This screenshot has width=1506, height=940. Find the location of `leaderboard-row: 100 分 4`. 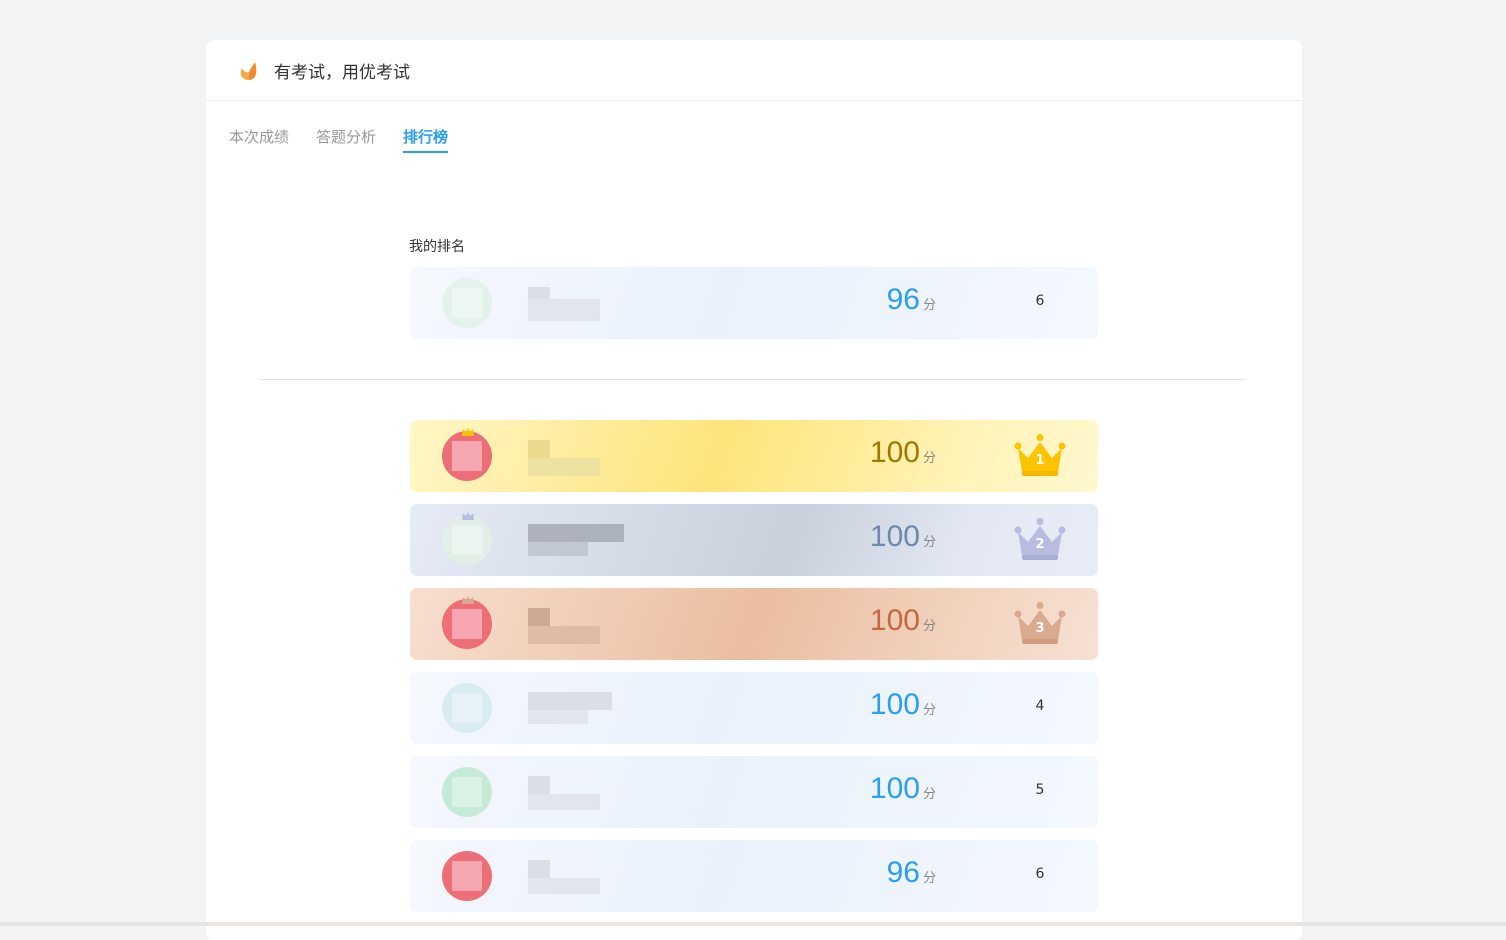

leaderboard-row: 100 分 4 is located at coordinates (754, 708).